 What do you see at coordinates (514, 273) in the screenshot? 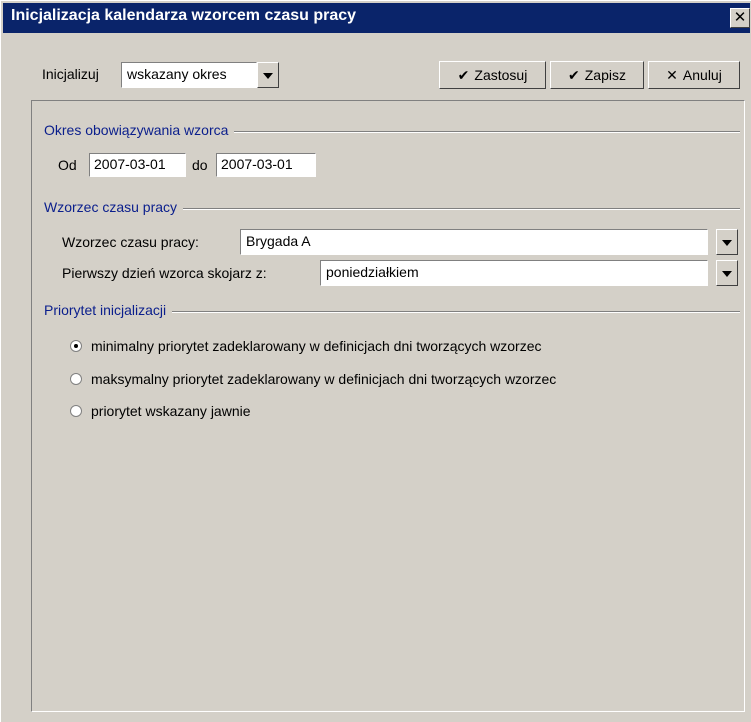
I see `first-day-select-value: poniedziałkiem` at bounding box center [514, 273].